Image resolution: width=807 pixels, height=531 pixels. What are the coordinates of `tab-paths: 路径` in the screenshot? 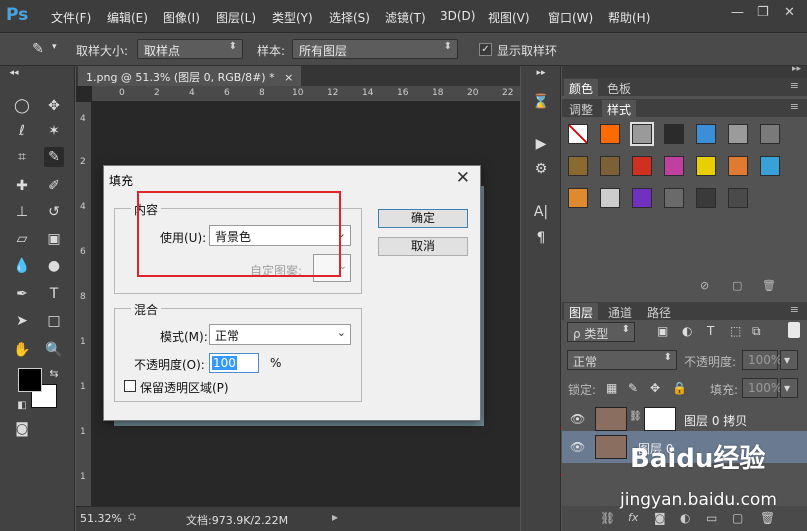 It's located at (659, 312).